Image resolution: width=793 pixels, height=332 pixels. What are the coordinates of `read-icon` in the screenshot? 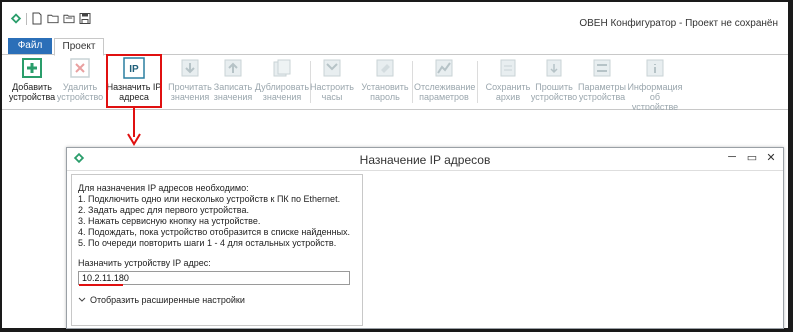 It's located at (190, 68).